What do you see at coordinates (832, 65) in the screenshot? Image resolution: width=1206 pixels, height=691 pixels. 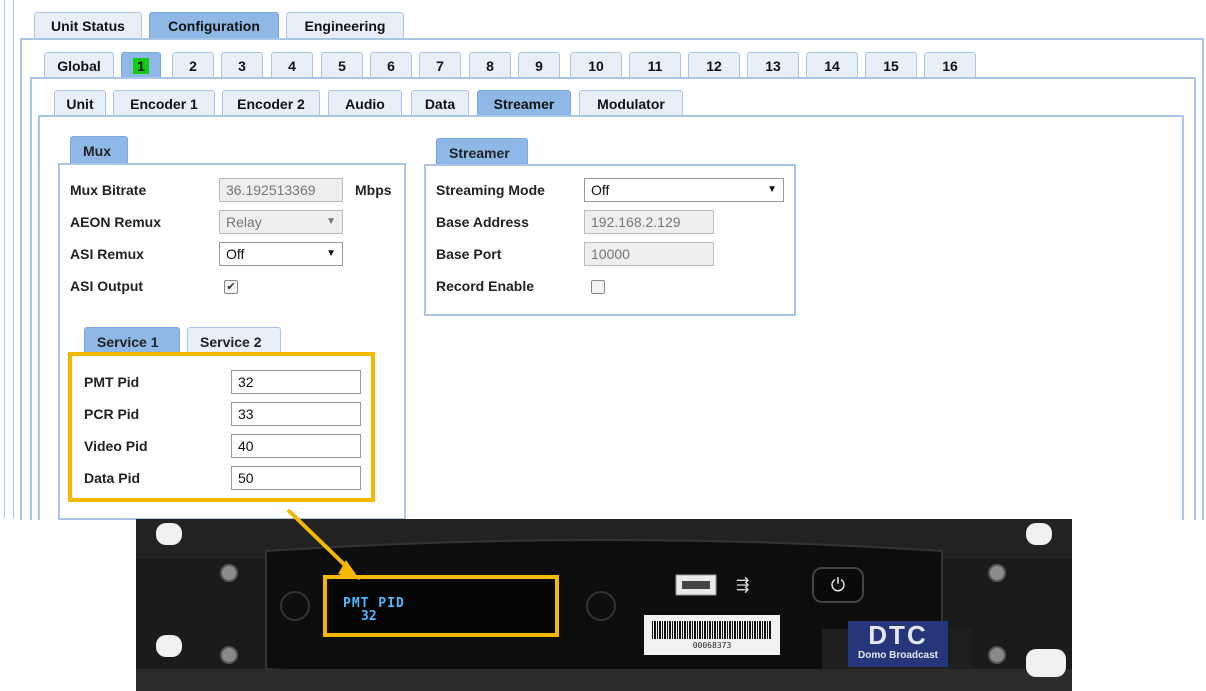 I see `channel-tab-14: 14` at bounding box center [832, 65].